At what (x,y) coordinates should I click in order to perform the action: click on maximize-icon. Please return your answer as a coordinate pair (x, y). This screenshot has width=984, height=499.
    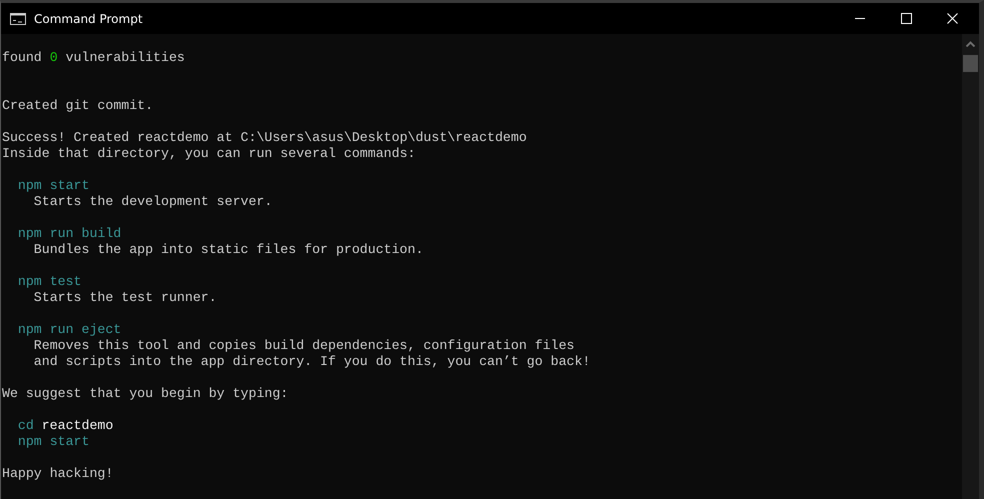
    Looking at the image, I should click on (906, 18).